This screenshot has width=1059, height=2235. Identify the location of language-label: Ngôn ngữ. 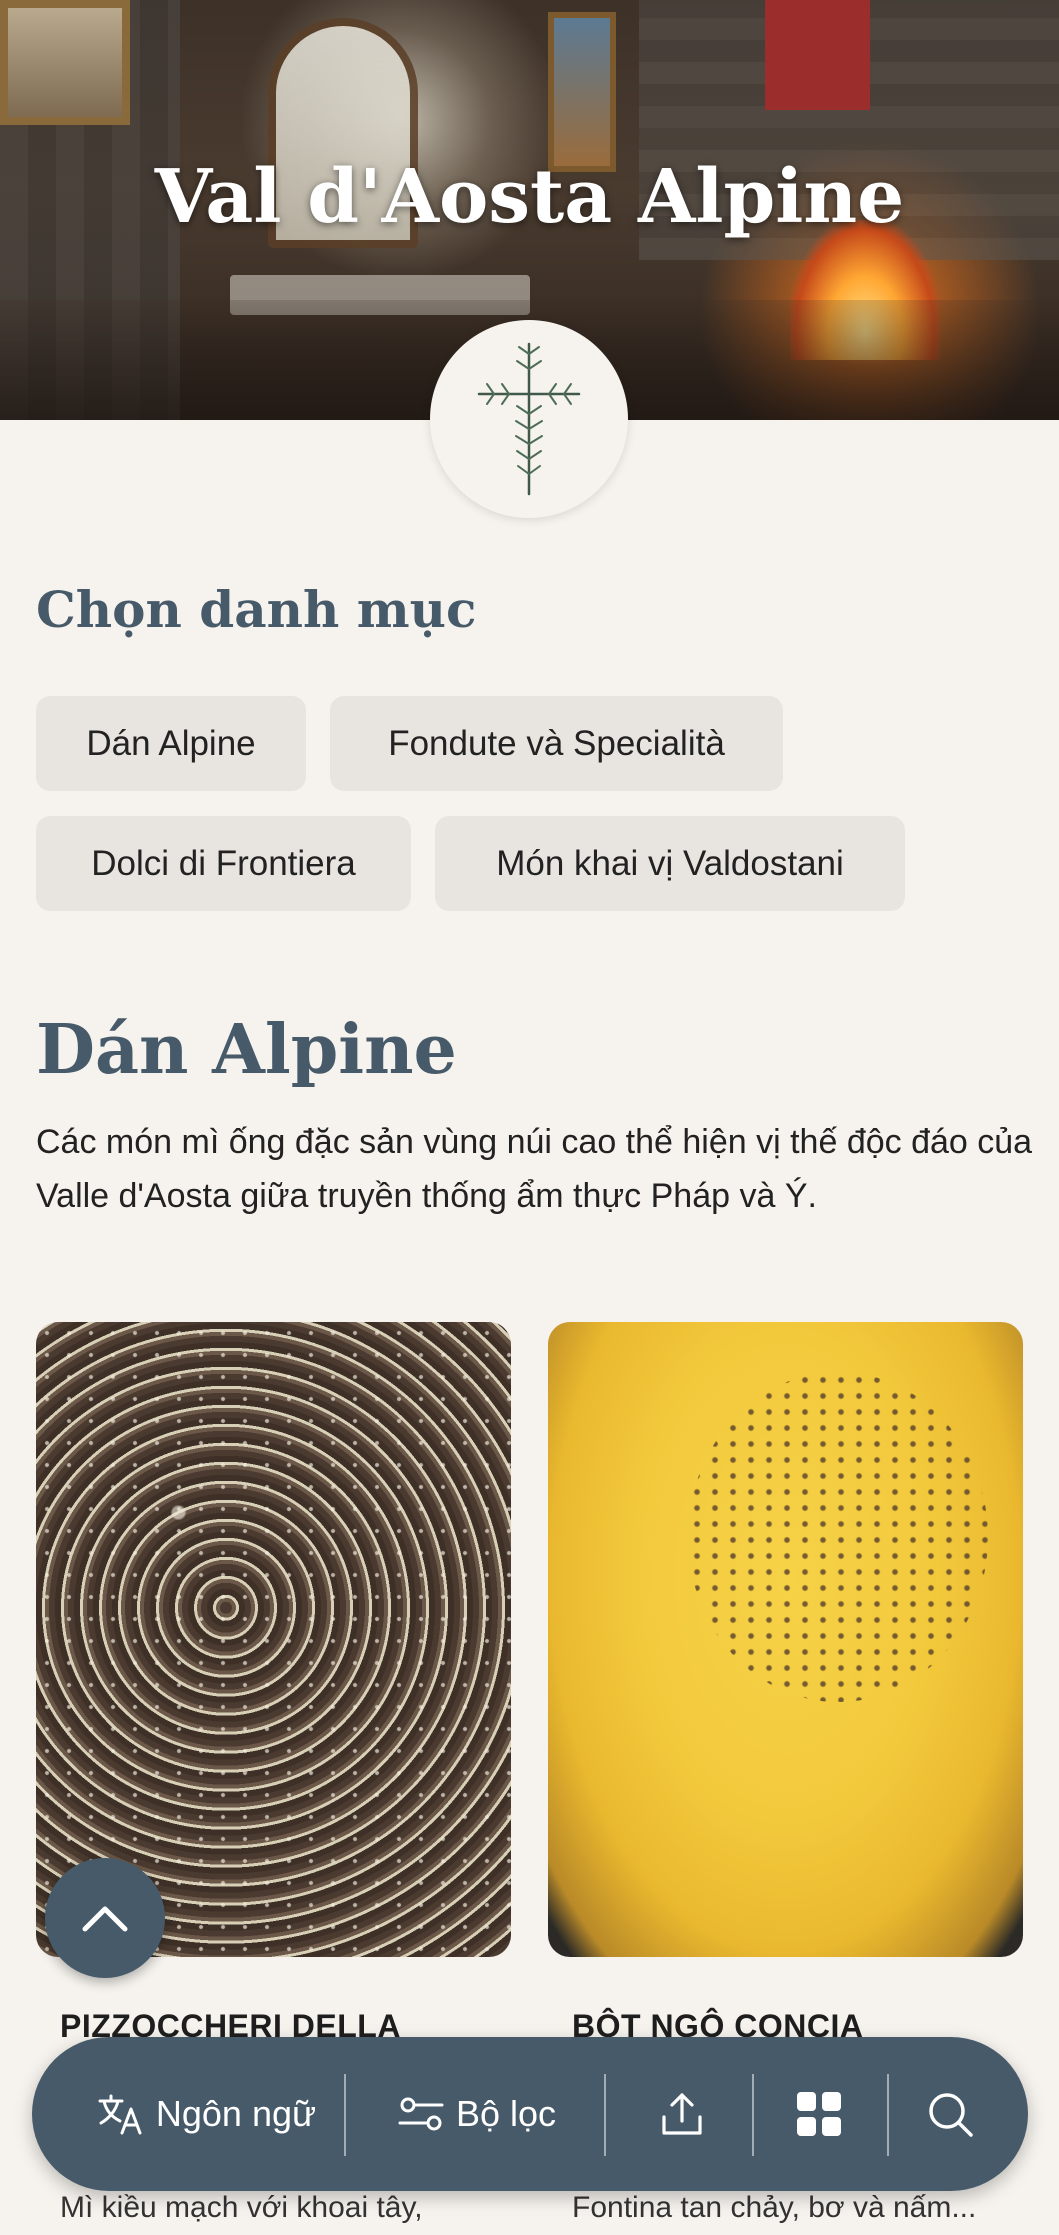
(236, 2113).